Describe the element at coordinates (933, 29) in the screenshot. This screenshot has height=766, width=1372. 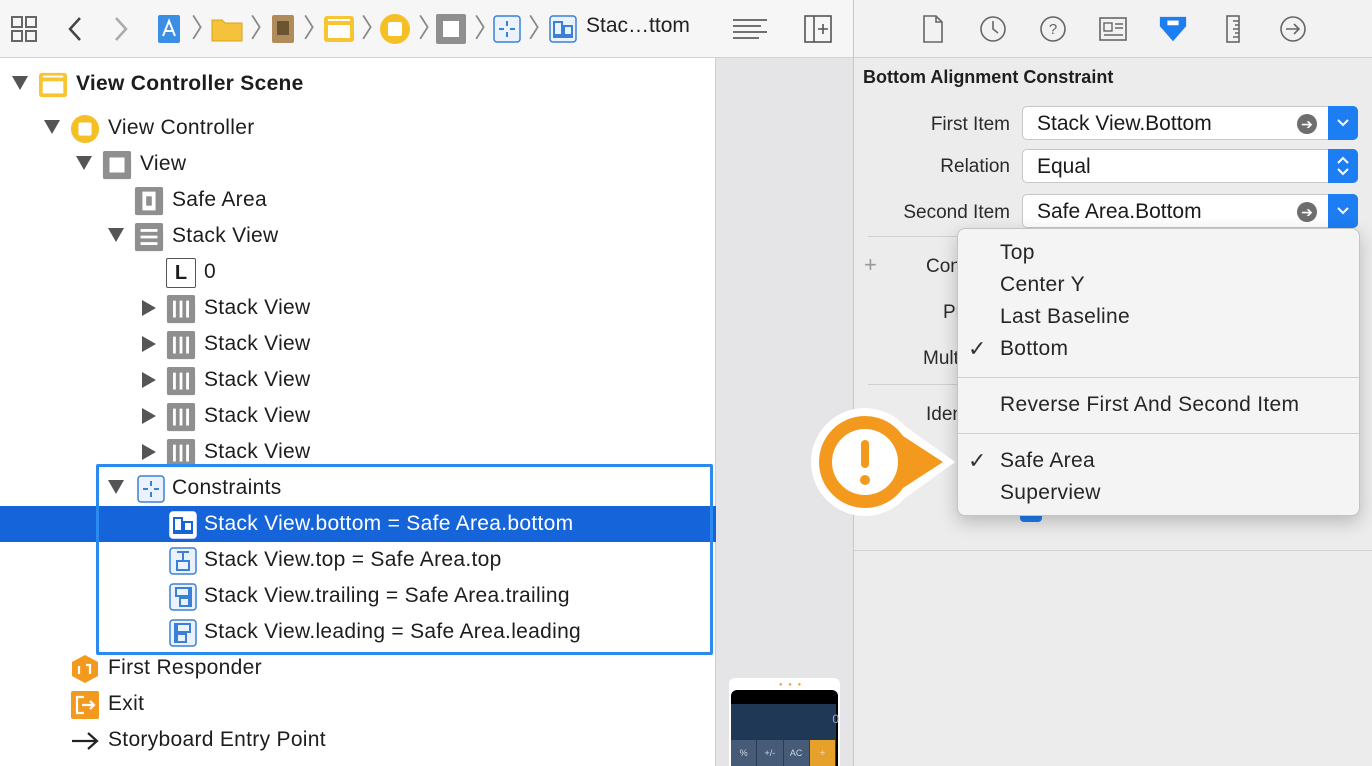
I see `file-inspector-icon` at that location.